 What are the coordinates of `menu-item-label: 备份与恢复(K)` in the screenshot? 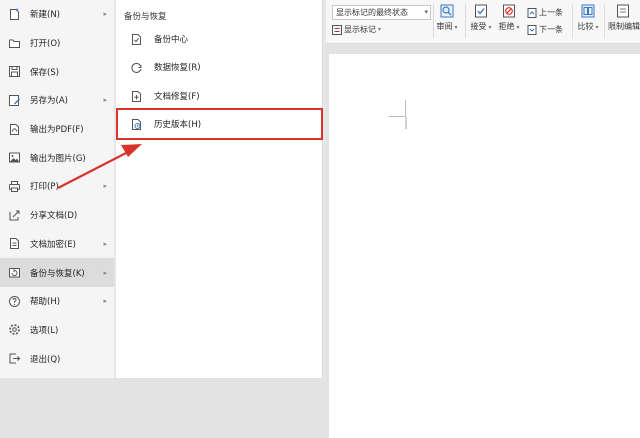 It's located at (57, 273).